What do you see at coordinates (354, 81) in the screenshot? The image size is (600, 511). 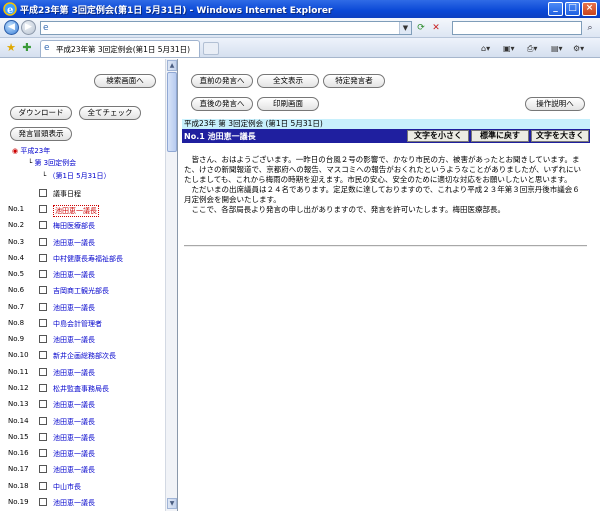 I see `specific-speaker-button: 特定発言者` at bounding box center [354, 81].